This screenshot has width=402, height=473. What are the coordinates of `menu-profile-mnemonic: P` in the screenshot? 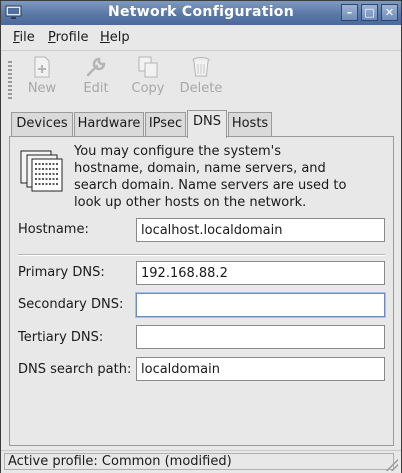 It's located at (52, 37).